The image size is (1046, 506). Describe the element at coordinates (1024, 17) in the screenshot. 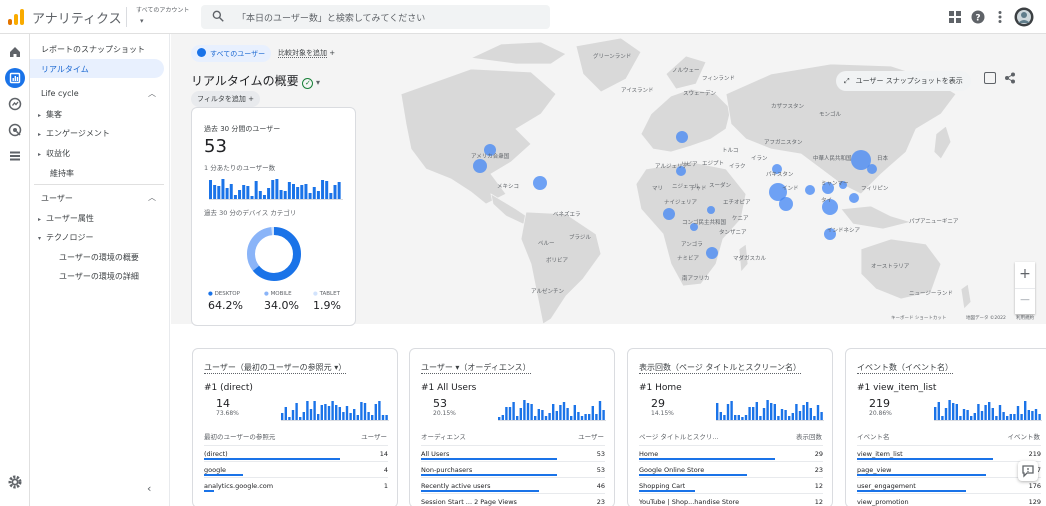

I see `avatar` at that location.